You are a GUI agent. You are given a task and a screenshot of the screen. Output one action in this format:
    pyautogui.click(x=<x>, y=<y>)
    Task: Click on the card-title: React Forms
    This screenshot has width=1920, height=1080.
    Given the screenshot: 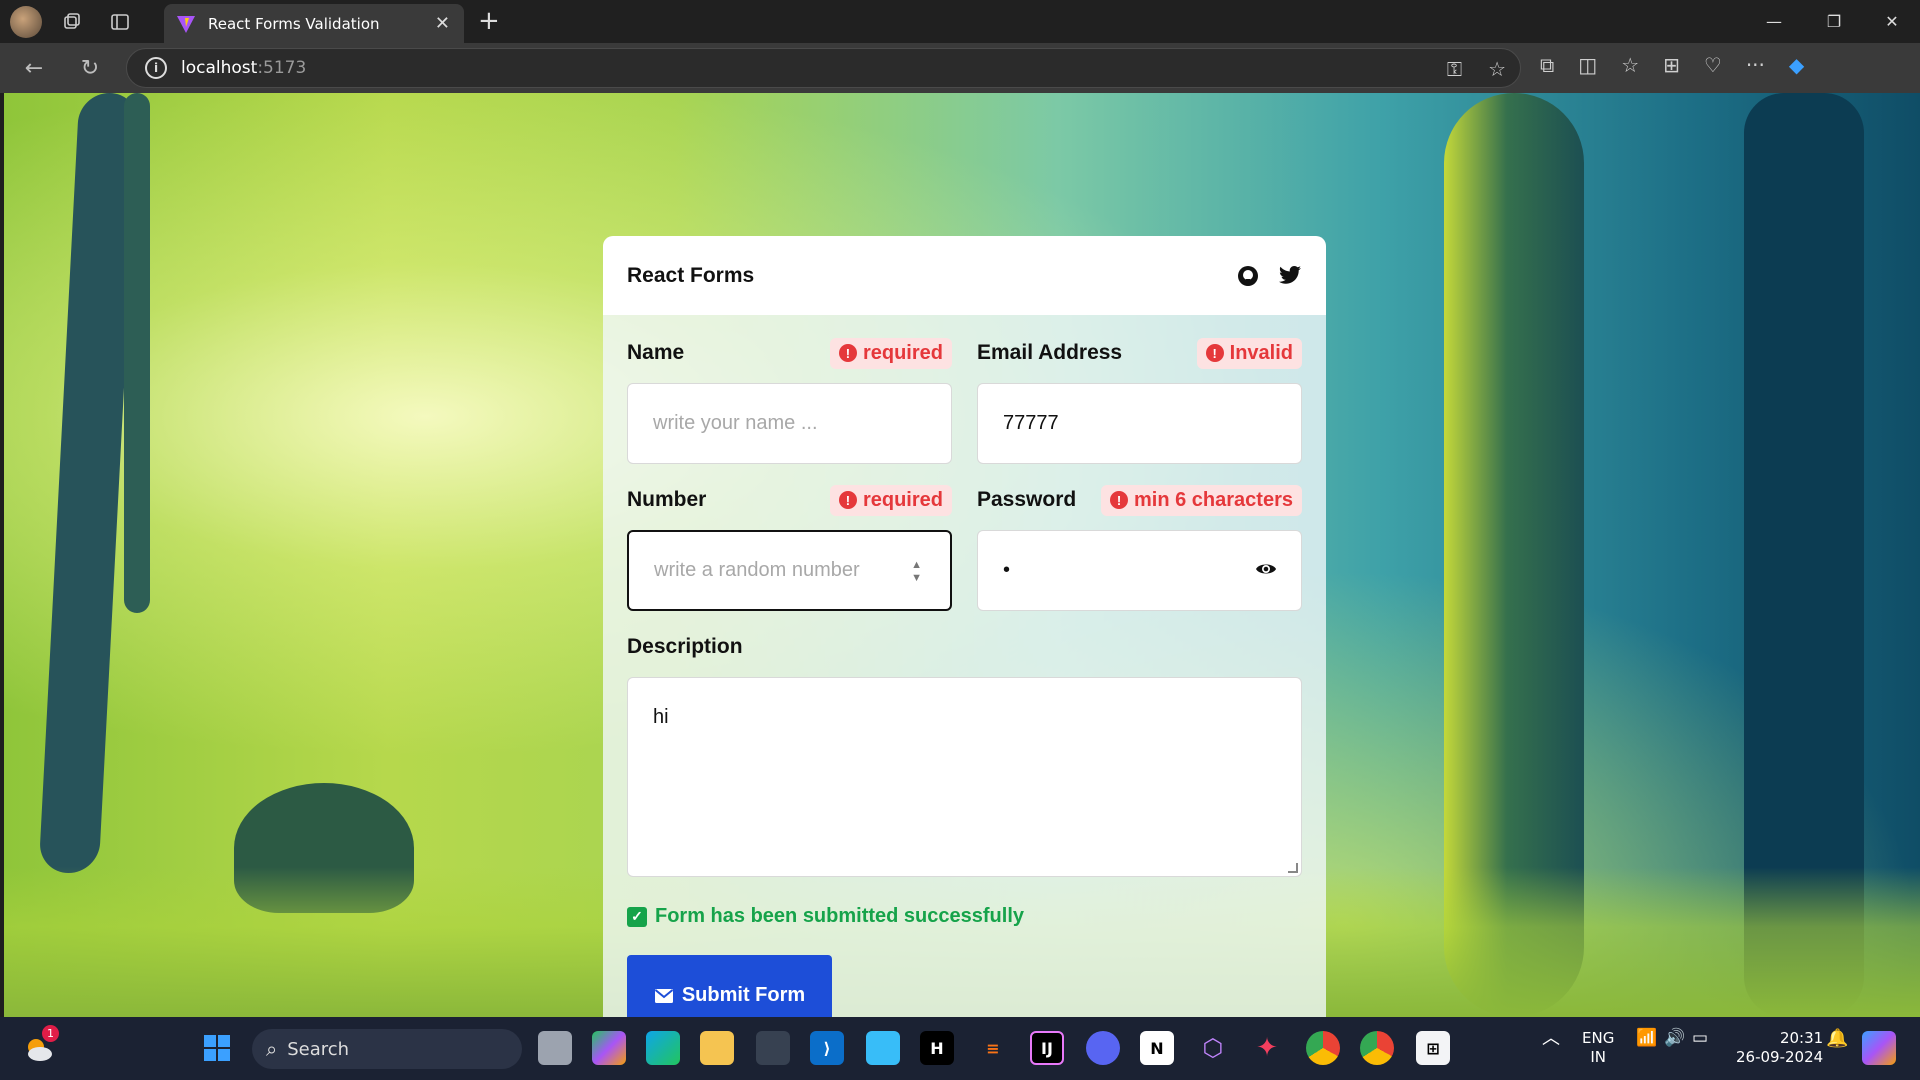 What is the action you would take?
    pyautogui.click(x=691, y=275)
    